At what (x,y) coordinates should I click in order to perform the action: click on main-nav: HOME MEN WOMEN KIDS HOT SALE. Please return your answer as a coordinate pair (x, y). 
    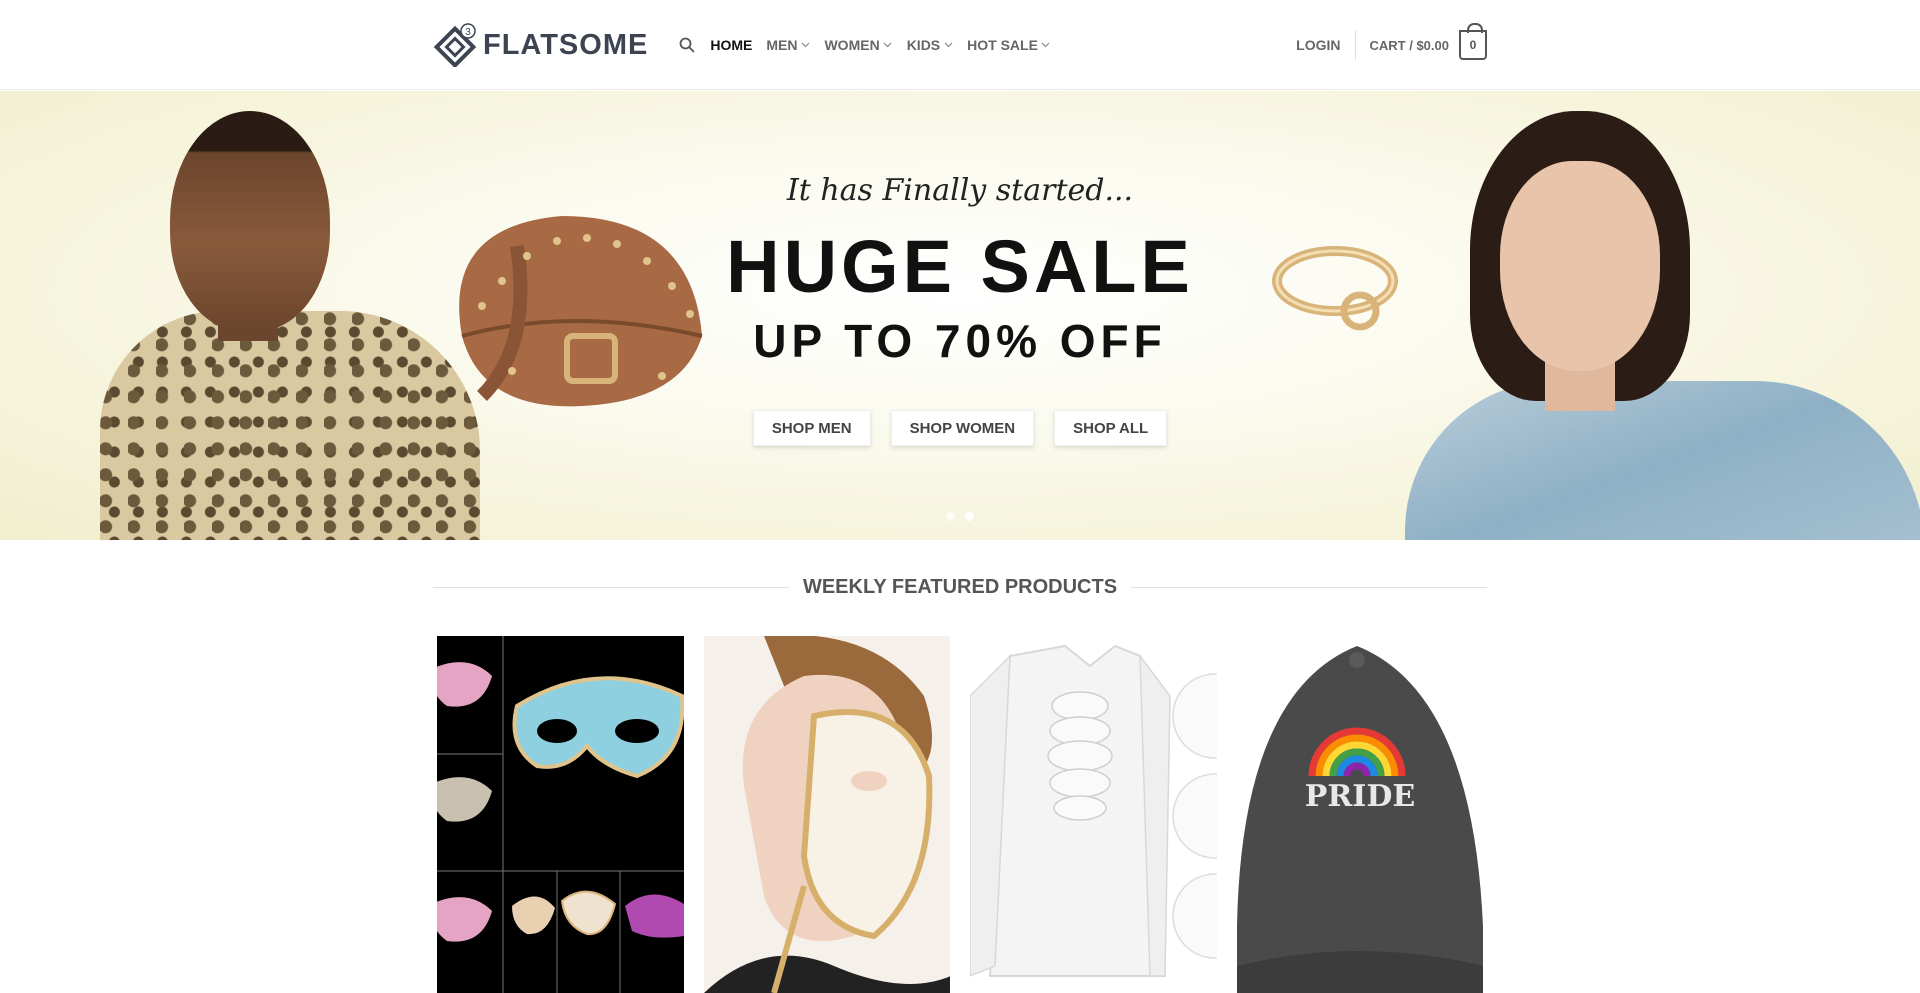
    Looking at the image, I should click on (864, 45).